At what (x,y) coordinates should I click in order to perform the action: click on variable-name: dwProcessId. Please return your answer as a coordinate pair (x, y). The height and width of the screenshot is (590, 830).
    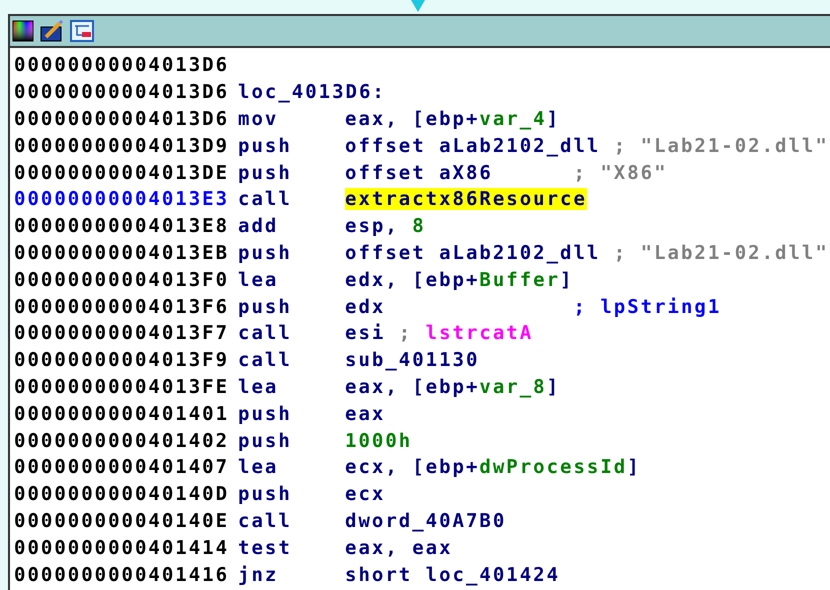
    Looking at the image, I should click on (553, 467).